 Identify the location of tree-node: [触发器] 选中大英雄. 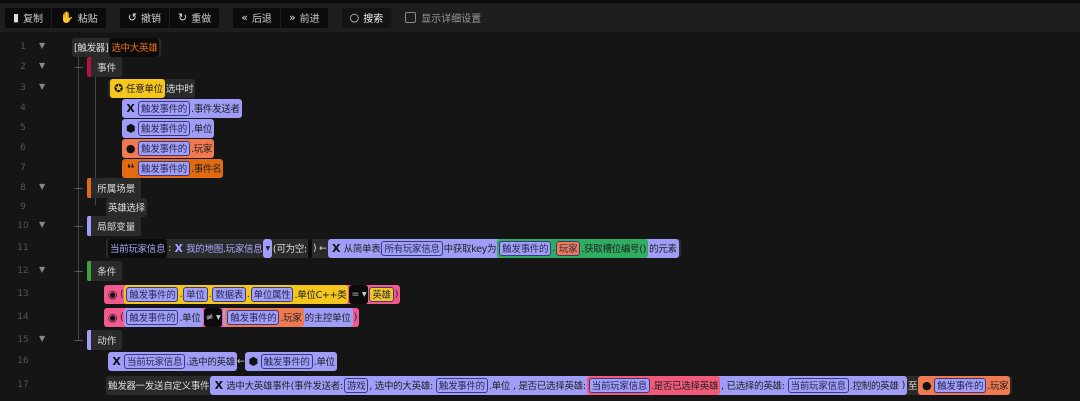
(117, 47).